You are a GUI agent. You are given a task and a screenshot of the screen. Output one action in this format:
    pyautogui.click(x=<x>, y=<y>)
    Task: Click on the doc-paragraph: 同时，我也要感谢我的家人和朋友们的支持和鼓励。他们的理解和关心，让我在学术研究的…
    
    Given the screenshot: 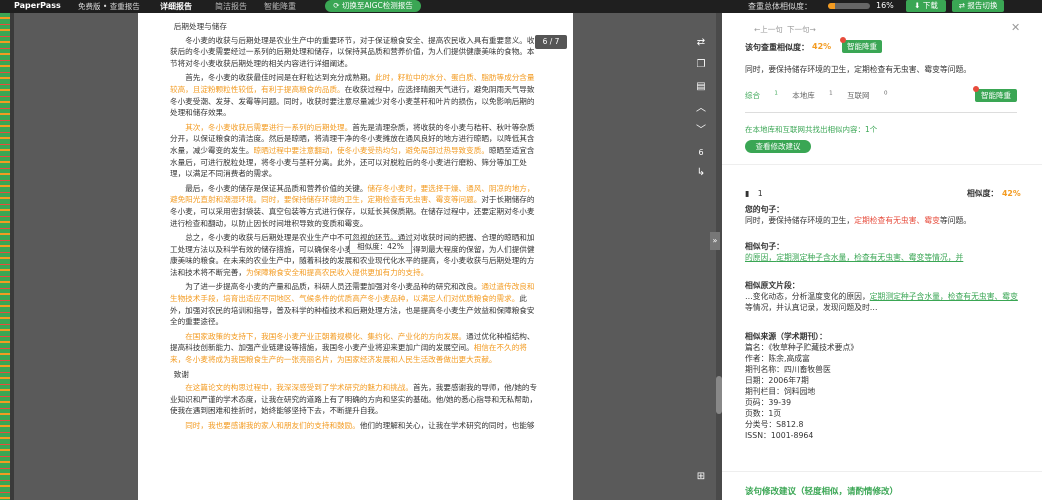 What is the action you would take?
    pyautogui.click(x=356, y=426)
    